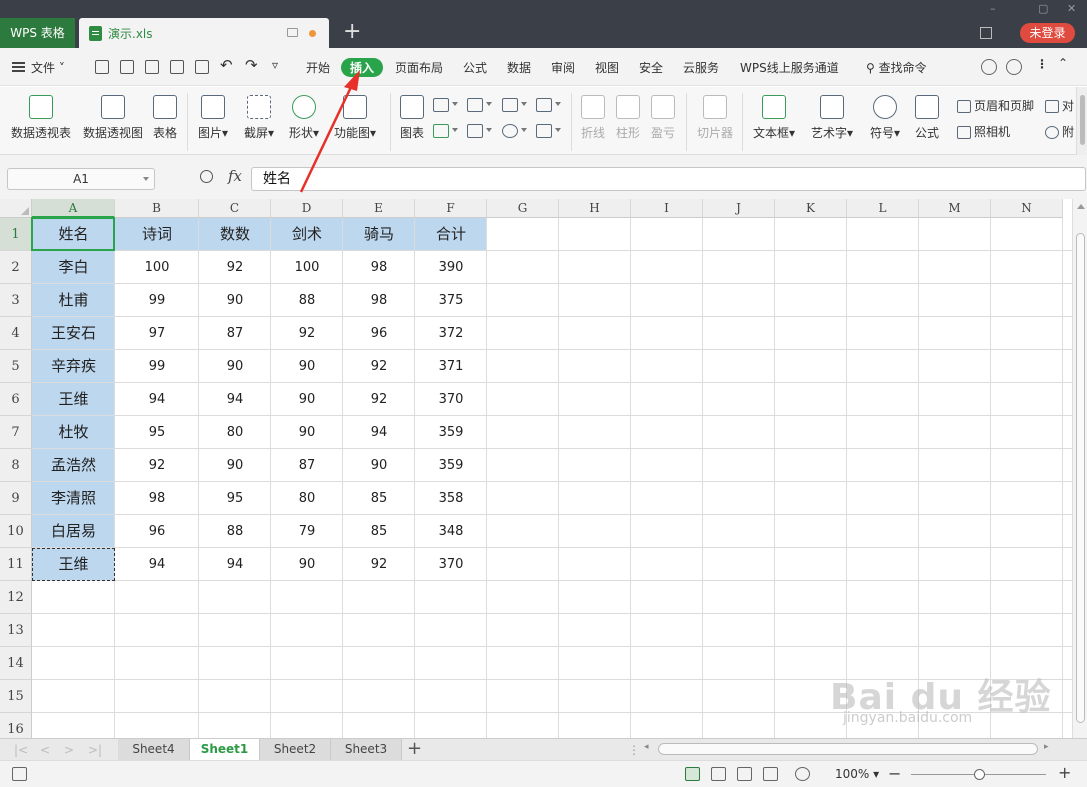 The height and width of the screenshot is (787, 1087). I want to click on sheet-tab-sheet4: Sheet4, so click(154, 749).